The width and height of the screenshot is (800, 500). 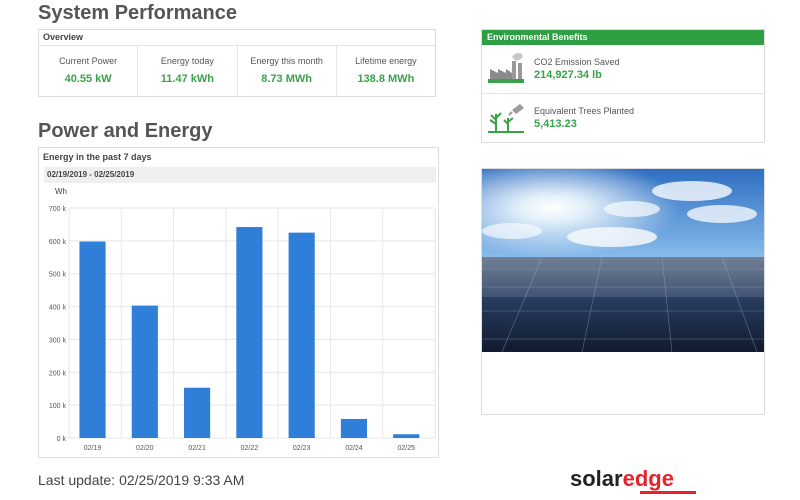 What do you see at coordinates (58, 242) in the screenshot?
I see `y-tick-label: 600 k` at bounding box center [58, 242].